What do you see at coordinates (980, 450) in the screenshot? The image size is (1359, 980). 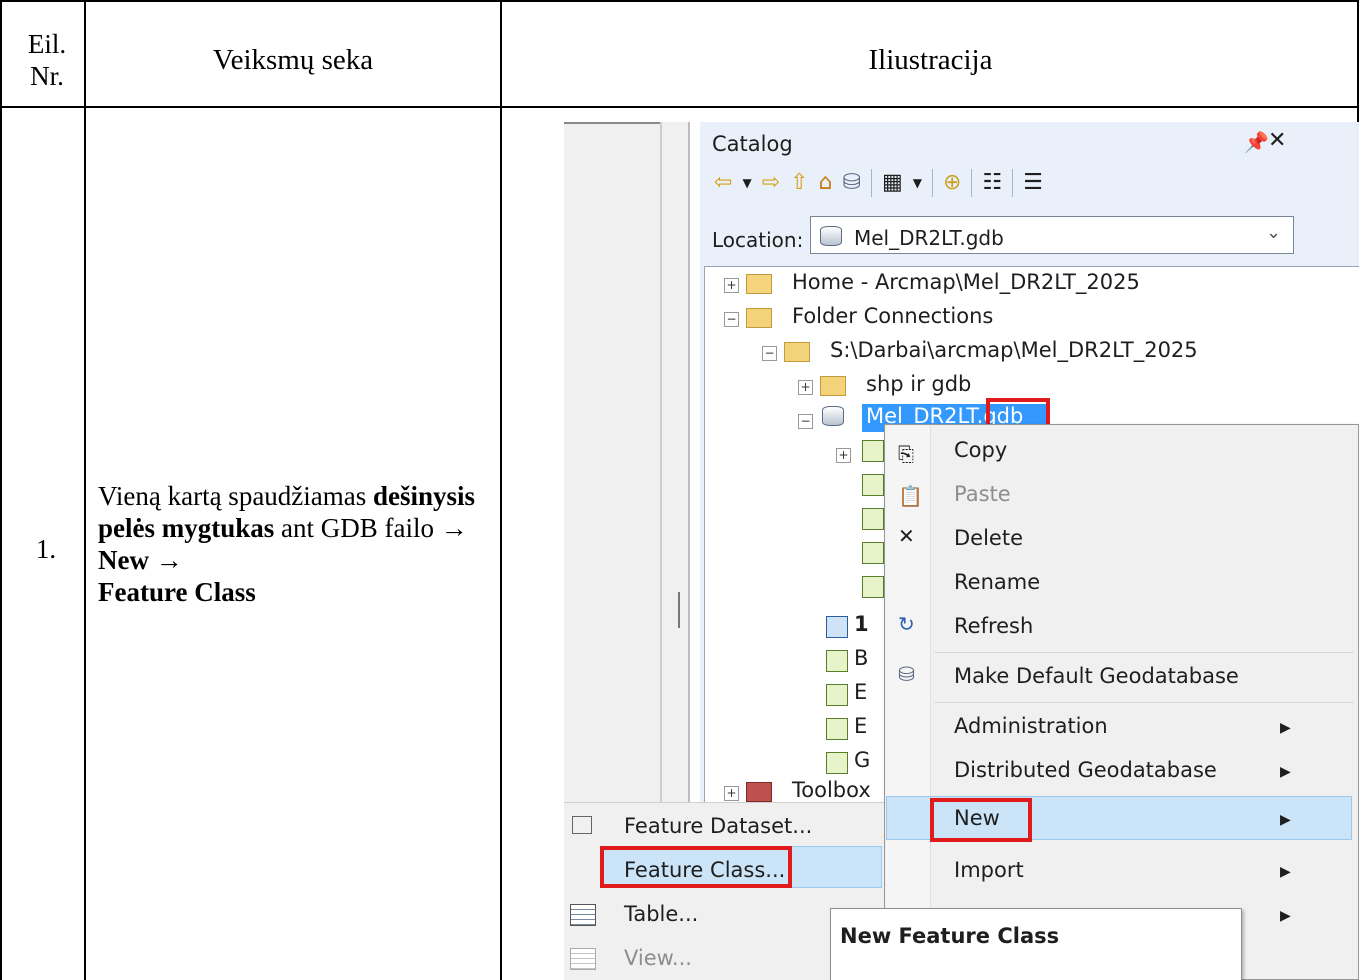 I see `menu-item-copy: Copy` at bounding box center [980, 450].